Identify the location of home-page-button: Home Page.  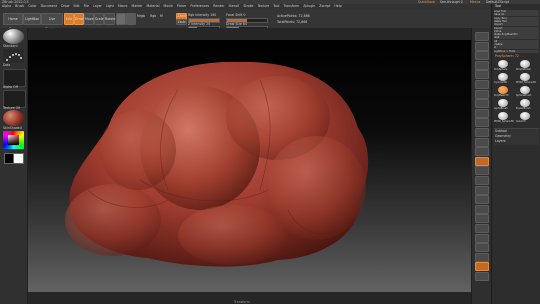
(13, 22).